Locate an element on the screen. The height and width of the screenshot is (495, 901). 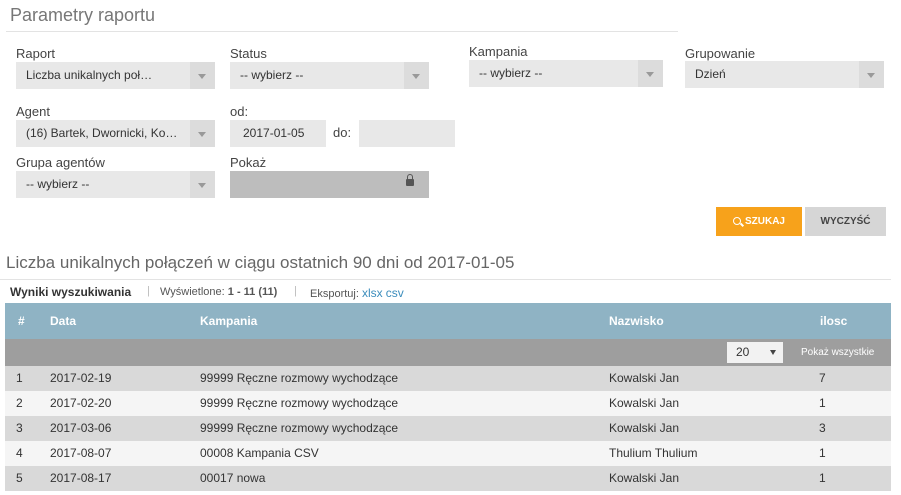
column-header-number: # is located at coordinates (21, 321).